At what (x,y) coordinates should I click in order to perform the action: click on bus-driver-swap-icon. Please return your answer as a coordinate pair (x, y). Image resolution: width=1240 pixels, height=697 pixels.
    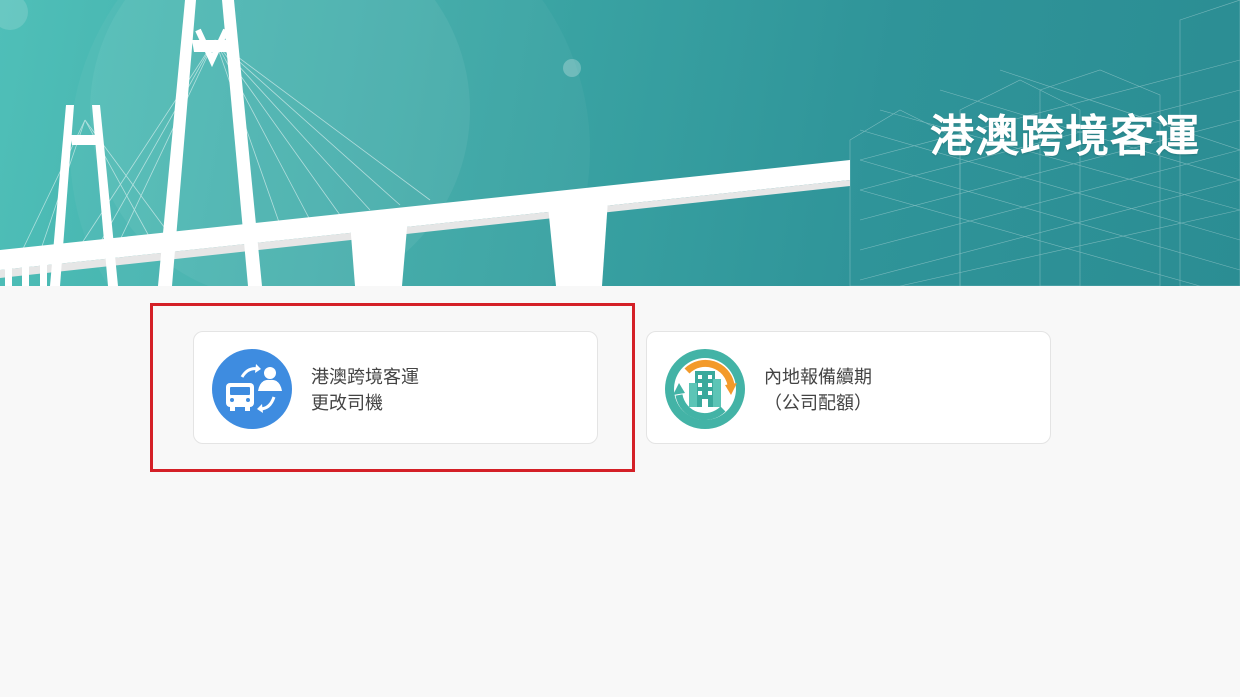
    Looking at the image, I should click on (252, 389).